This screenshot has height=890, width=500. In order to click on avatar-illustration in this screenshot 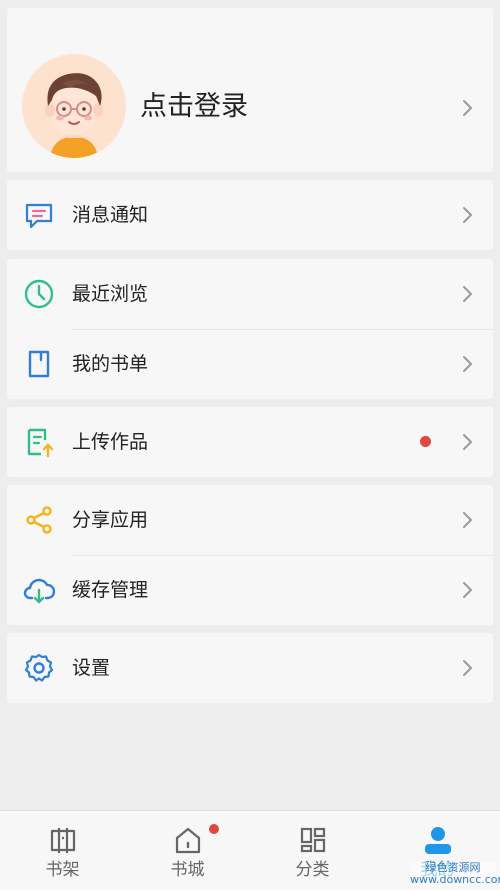, I will do `click(74, 106)`.